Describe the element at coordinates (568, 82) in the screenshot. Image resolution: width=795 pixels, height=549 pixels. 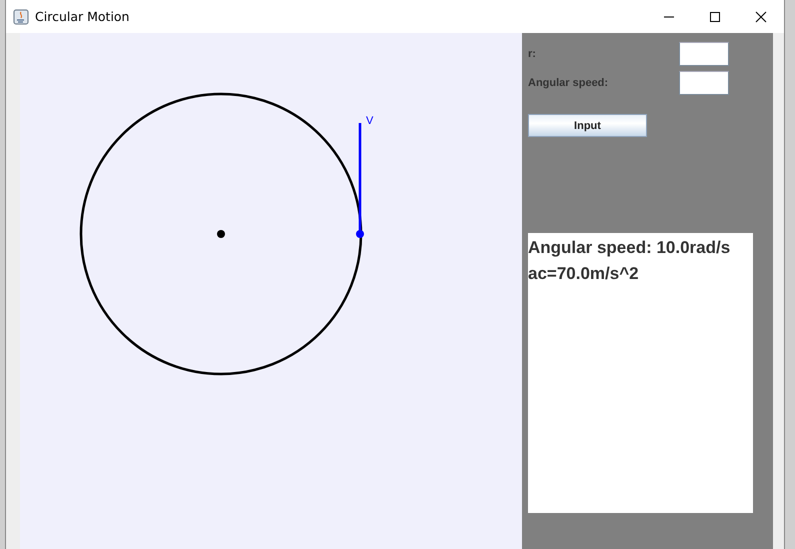
I see `field-label: Angular speed:` at that location.